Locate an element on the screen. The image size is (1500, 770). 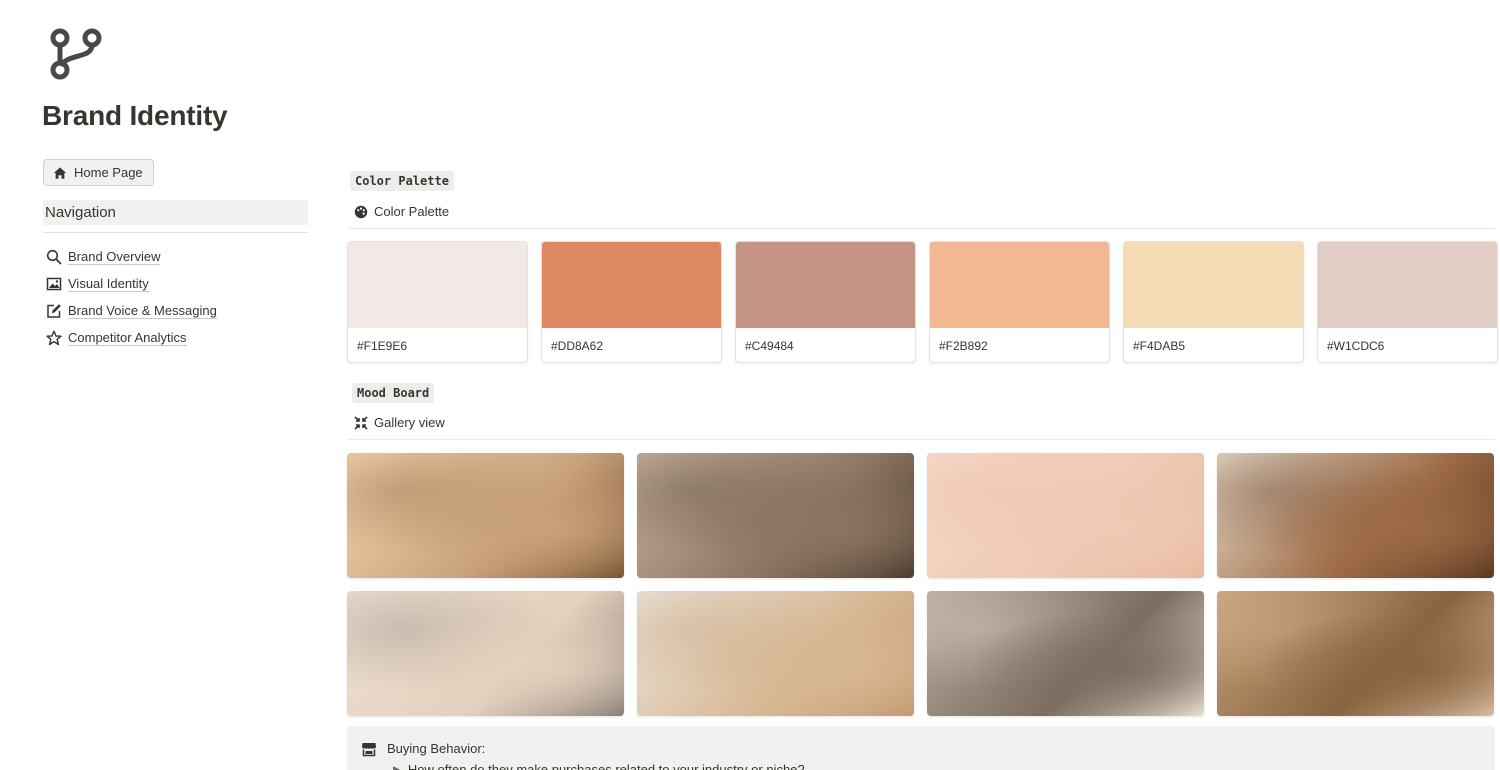
swatch-code: #W1CDC6 is located at coordinates (1356, 346).